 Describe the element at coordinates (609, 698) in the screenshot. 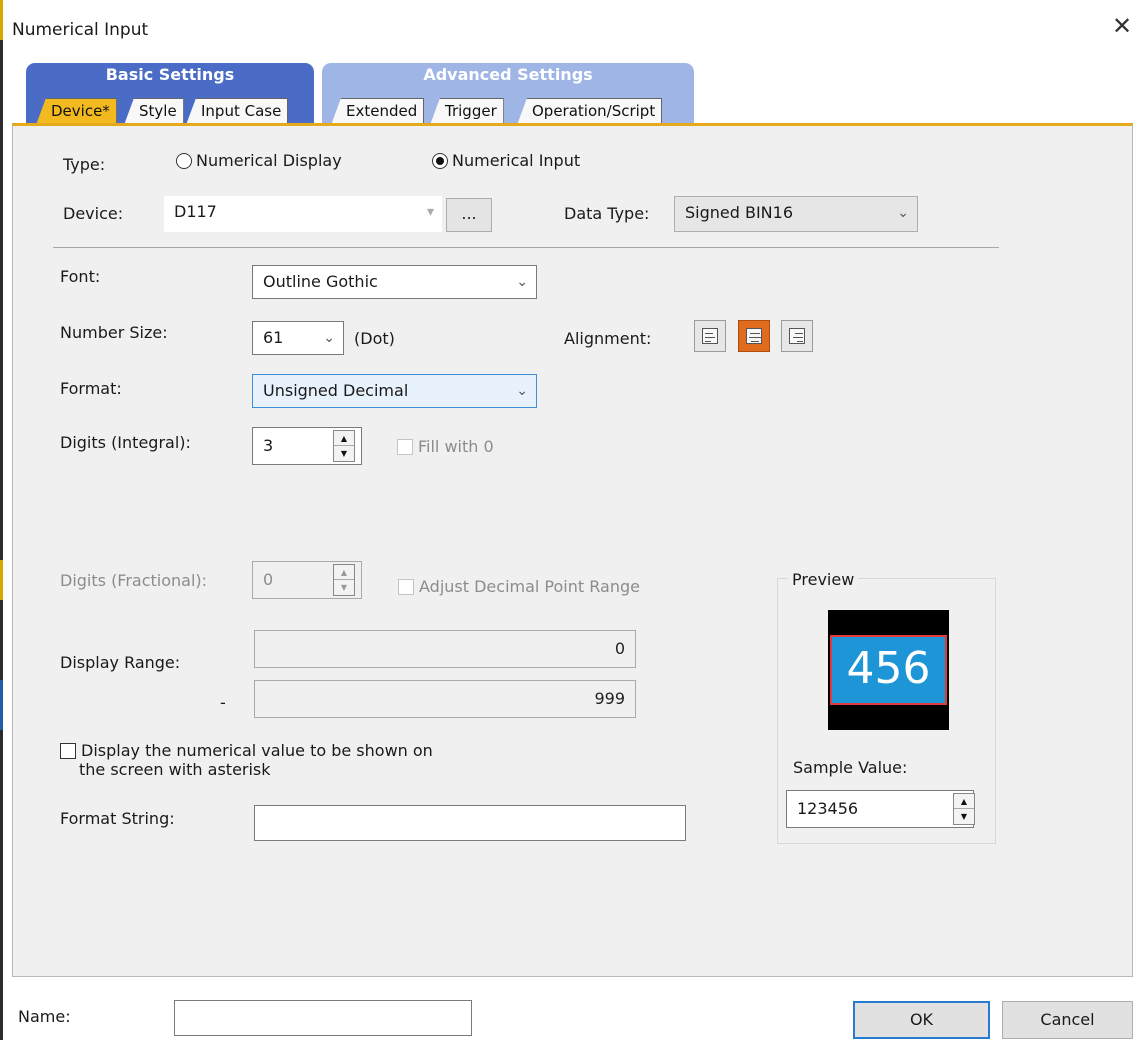

I see `display-range-max-value: 999` at that location.